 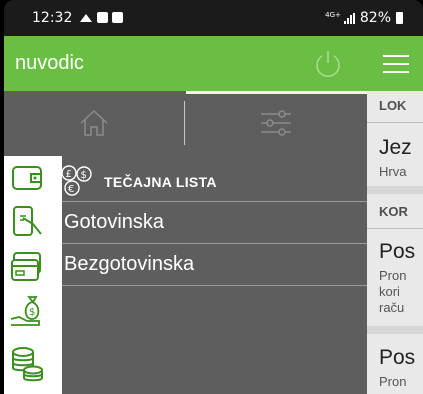 I want to click on notification-icon, so click(x=86, y=18).